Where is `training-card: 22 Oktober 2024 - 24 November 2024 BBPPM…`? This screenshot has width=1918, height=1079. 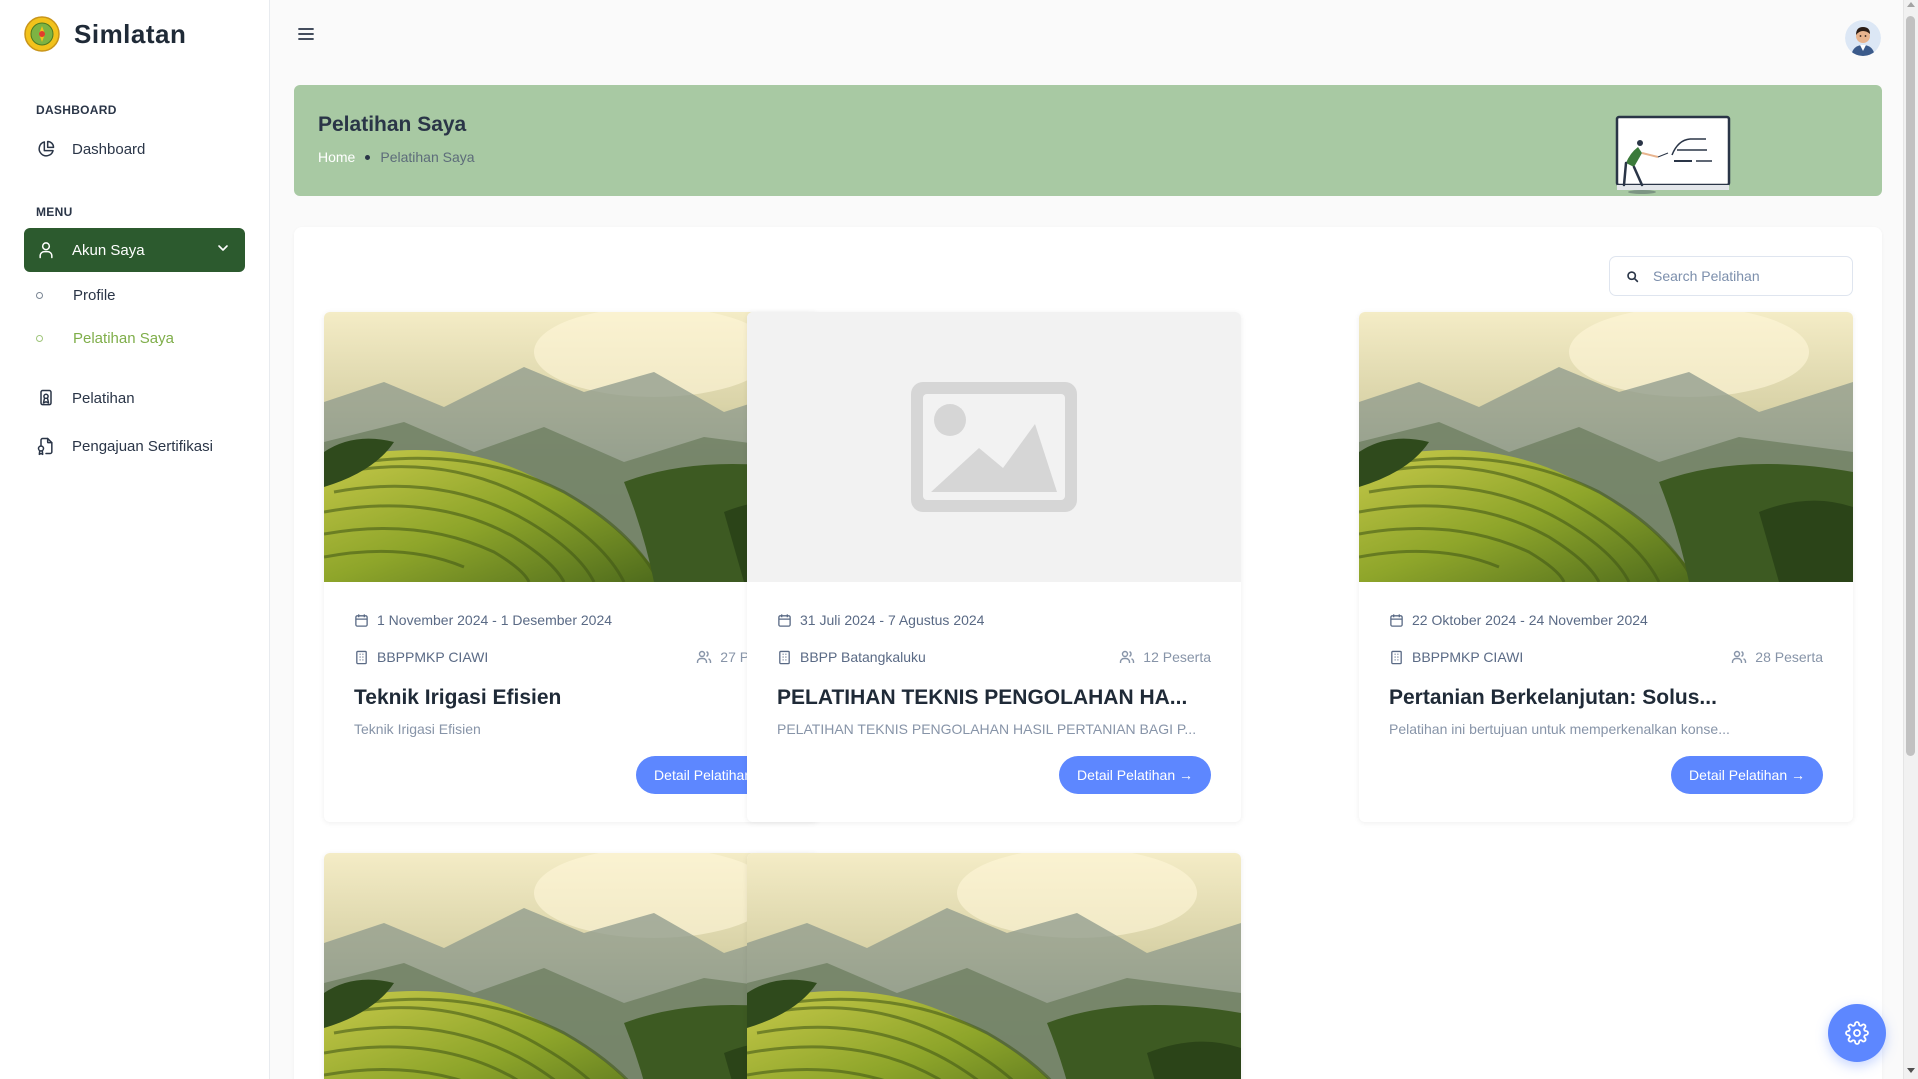
training-card: 22 Oktober 2024 - 24 November 2024 BBPPM… is located at coordinates (1606, 567).